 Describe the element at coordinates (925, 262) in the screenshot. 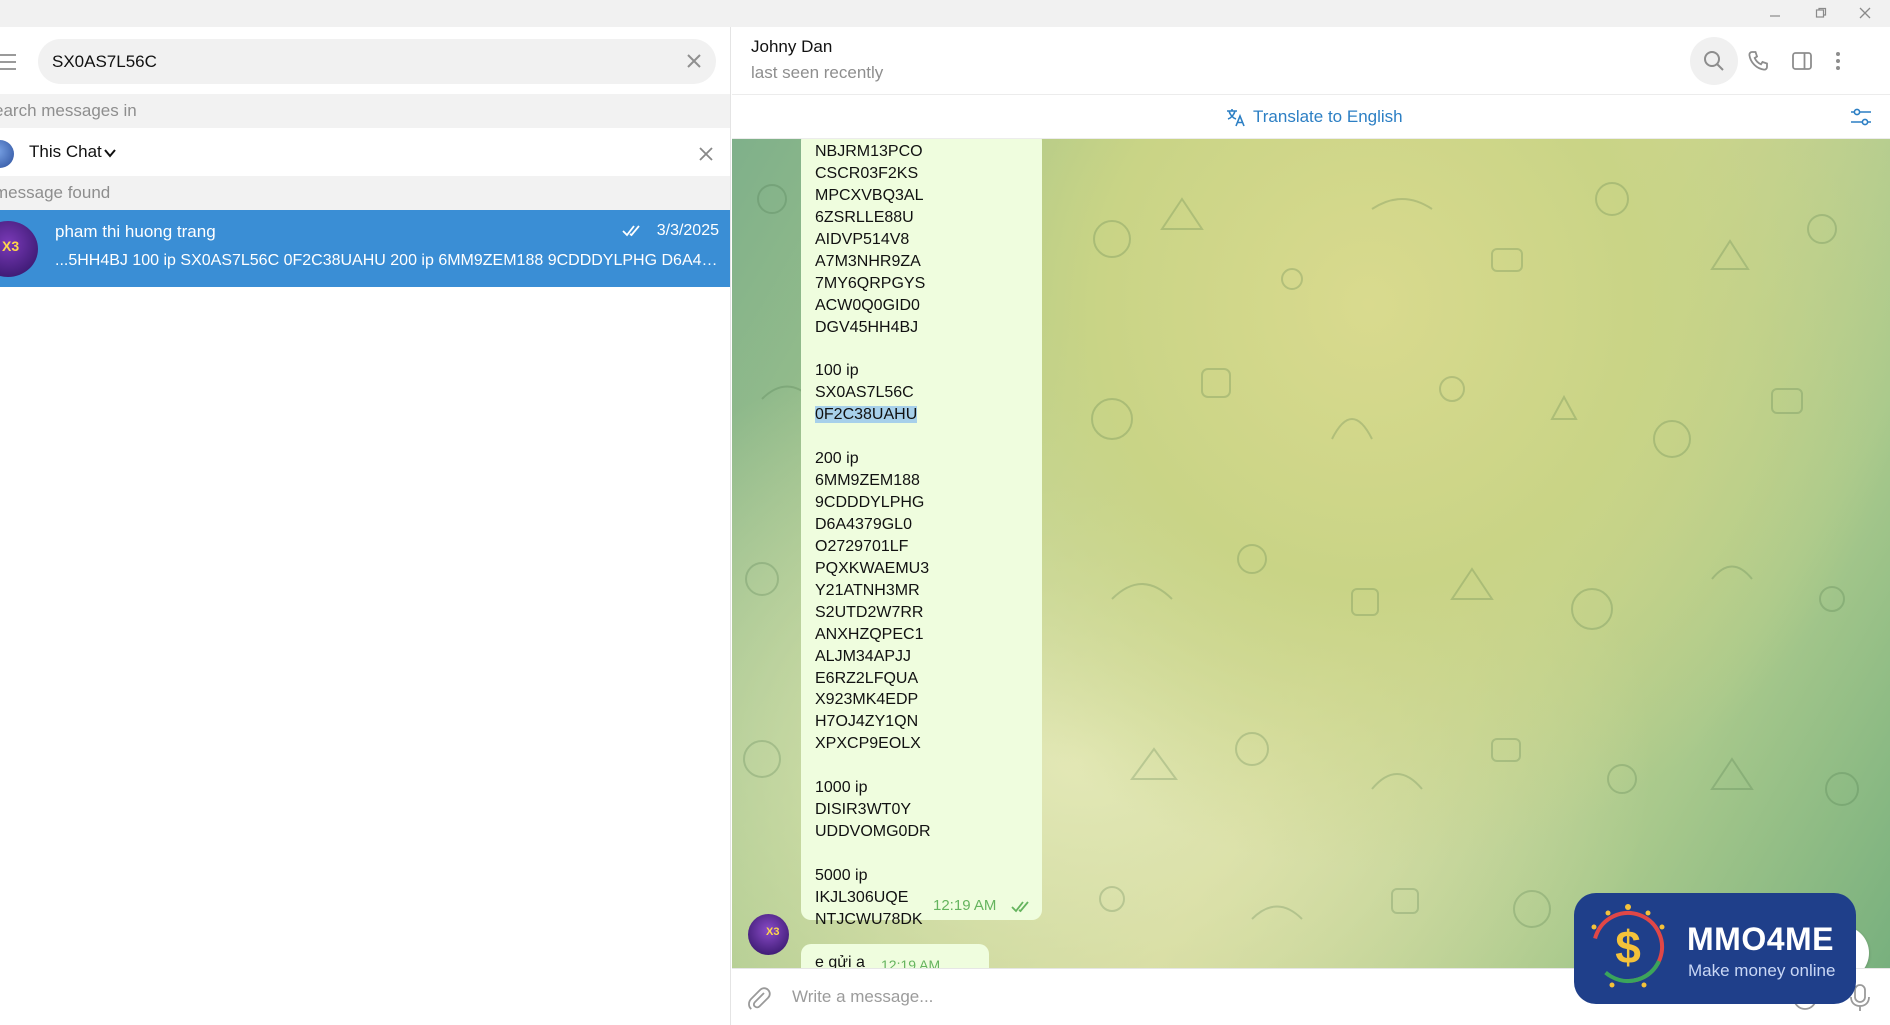

I see `message-line: A7M3NHR9ZA` at that location.